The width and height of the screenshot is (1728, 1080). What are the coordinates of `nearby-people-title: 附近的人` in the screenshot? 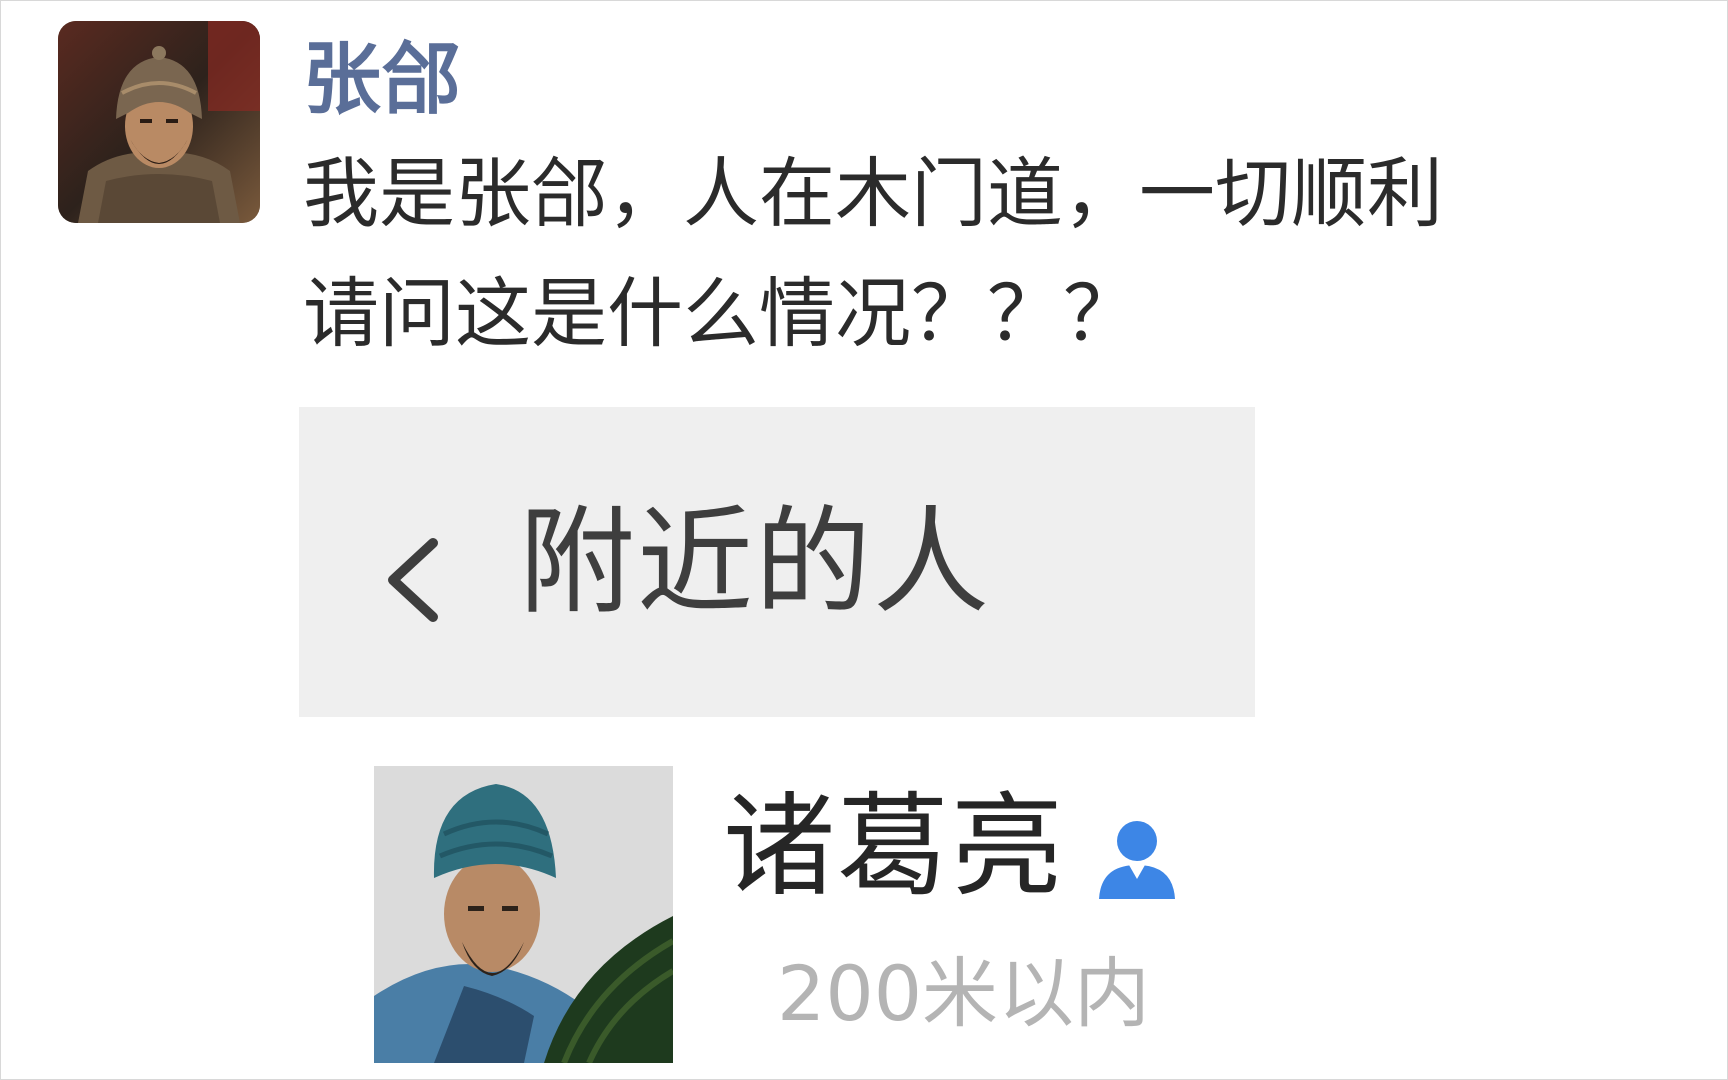 It's located at (755, 562).